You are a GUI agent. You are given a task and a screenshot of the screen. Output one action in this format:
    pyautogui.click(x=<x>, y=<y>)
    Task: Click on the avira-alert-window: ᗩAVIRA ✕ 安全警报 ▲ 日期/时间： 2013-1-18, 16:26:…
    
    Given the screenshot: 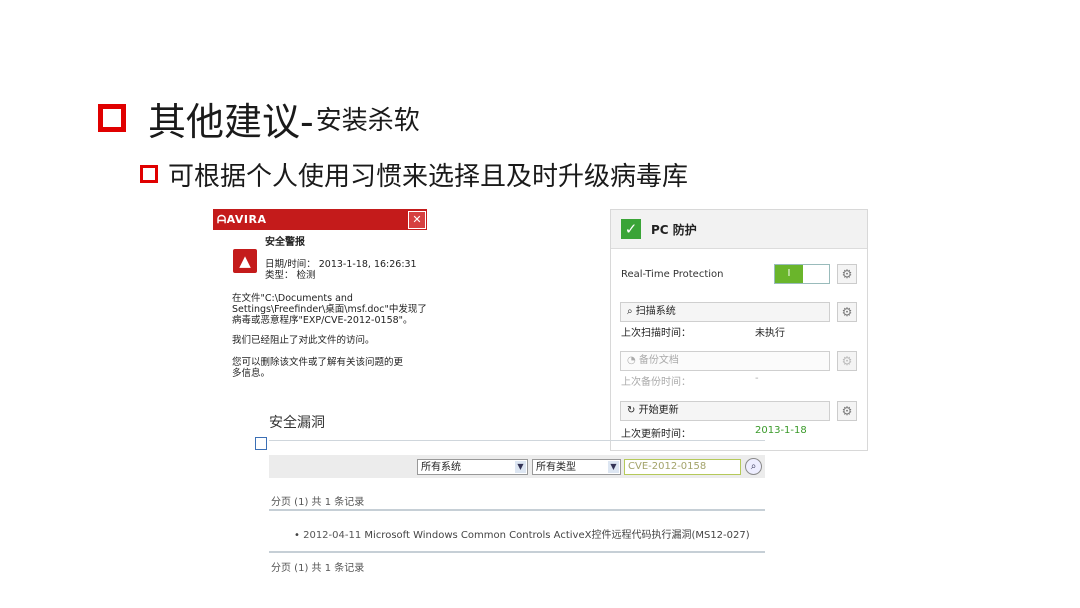 What is the action you would take?
    pyautogui.click(x=320, y=309)
    